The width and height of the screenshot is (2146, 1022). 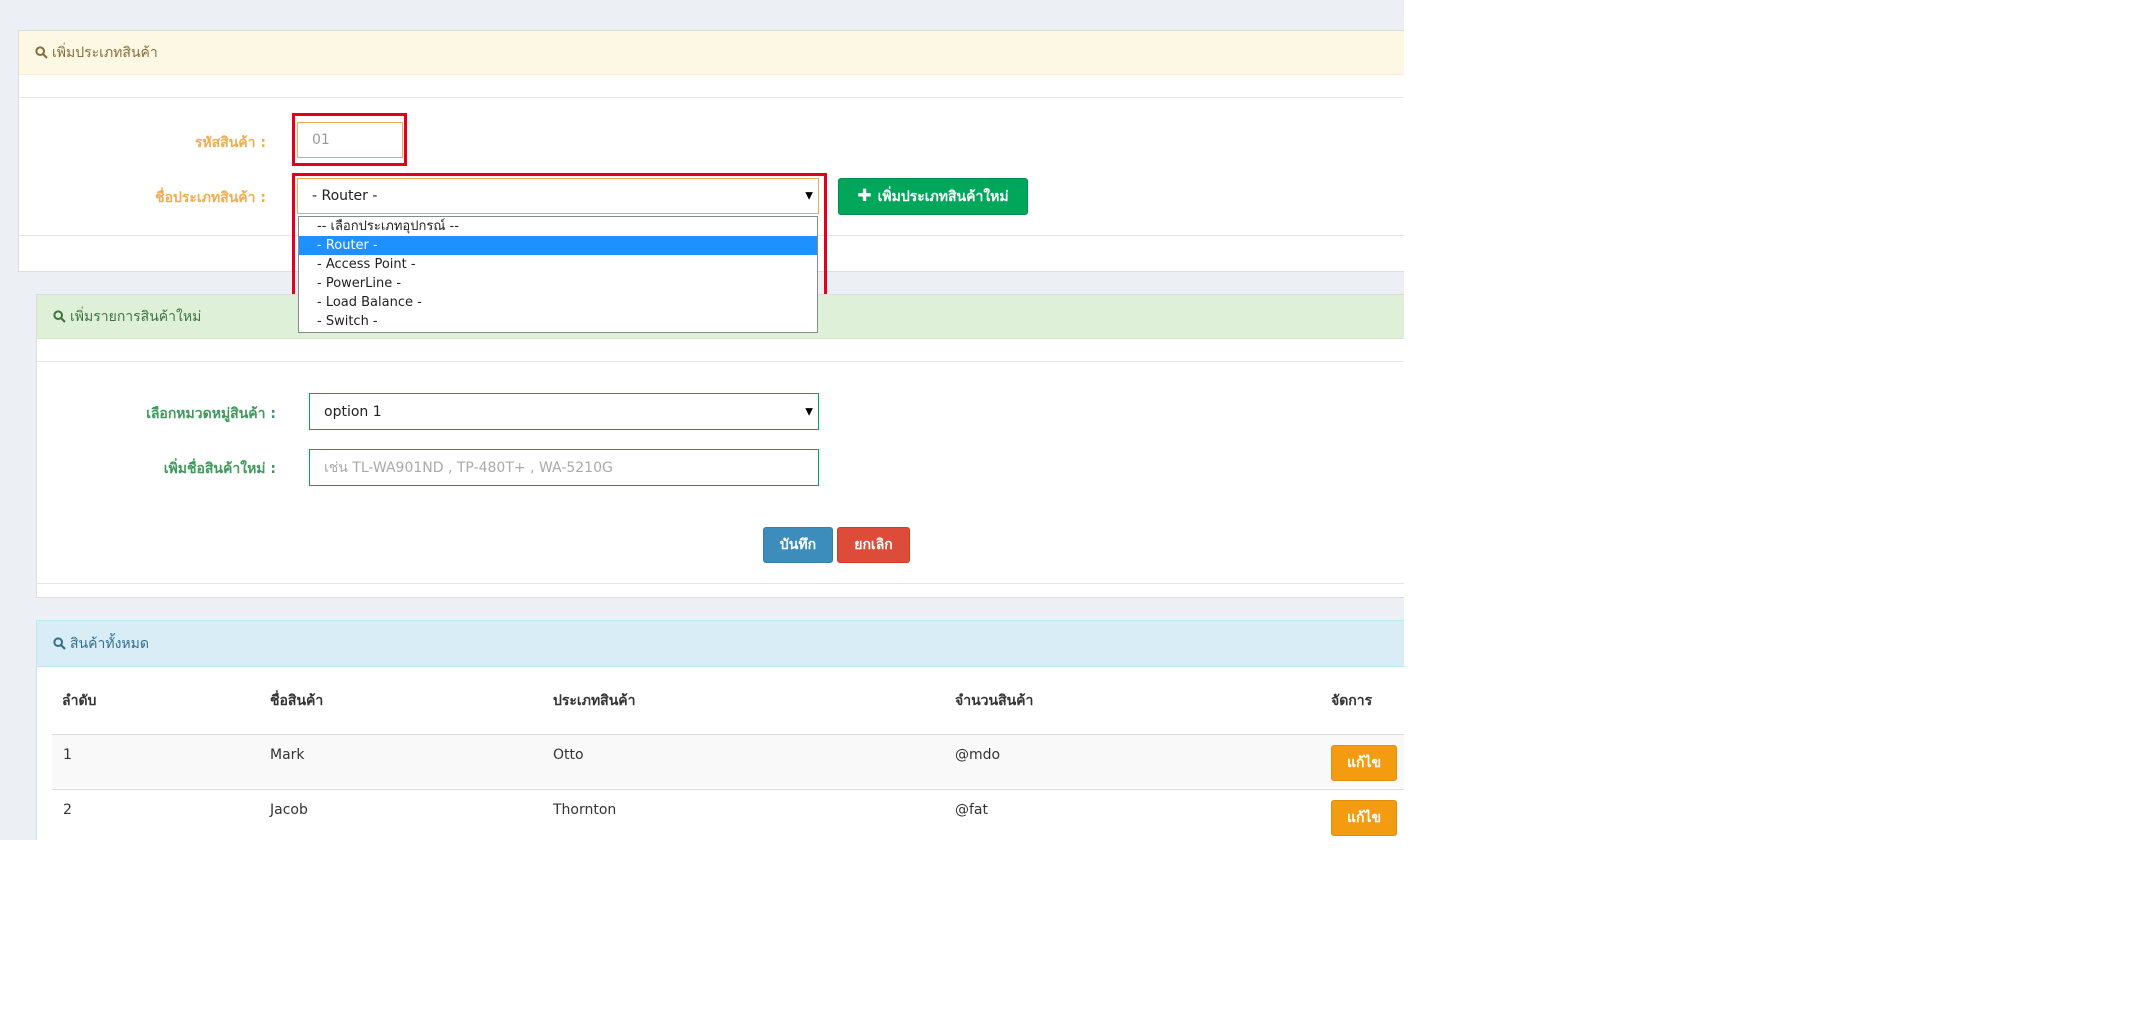 I want to click on cell-type: Thornton, so click(x=585, y=810).